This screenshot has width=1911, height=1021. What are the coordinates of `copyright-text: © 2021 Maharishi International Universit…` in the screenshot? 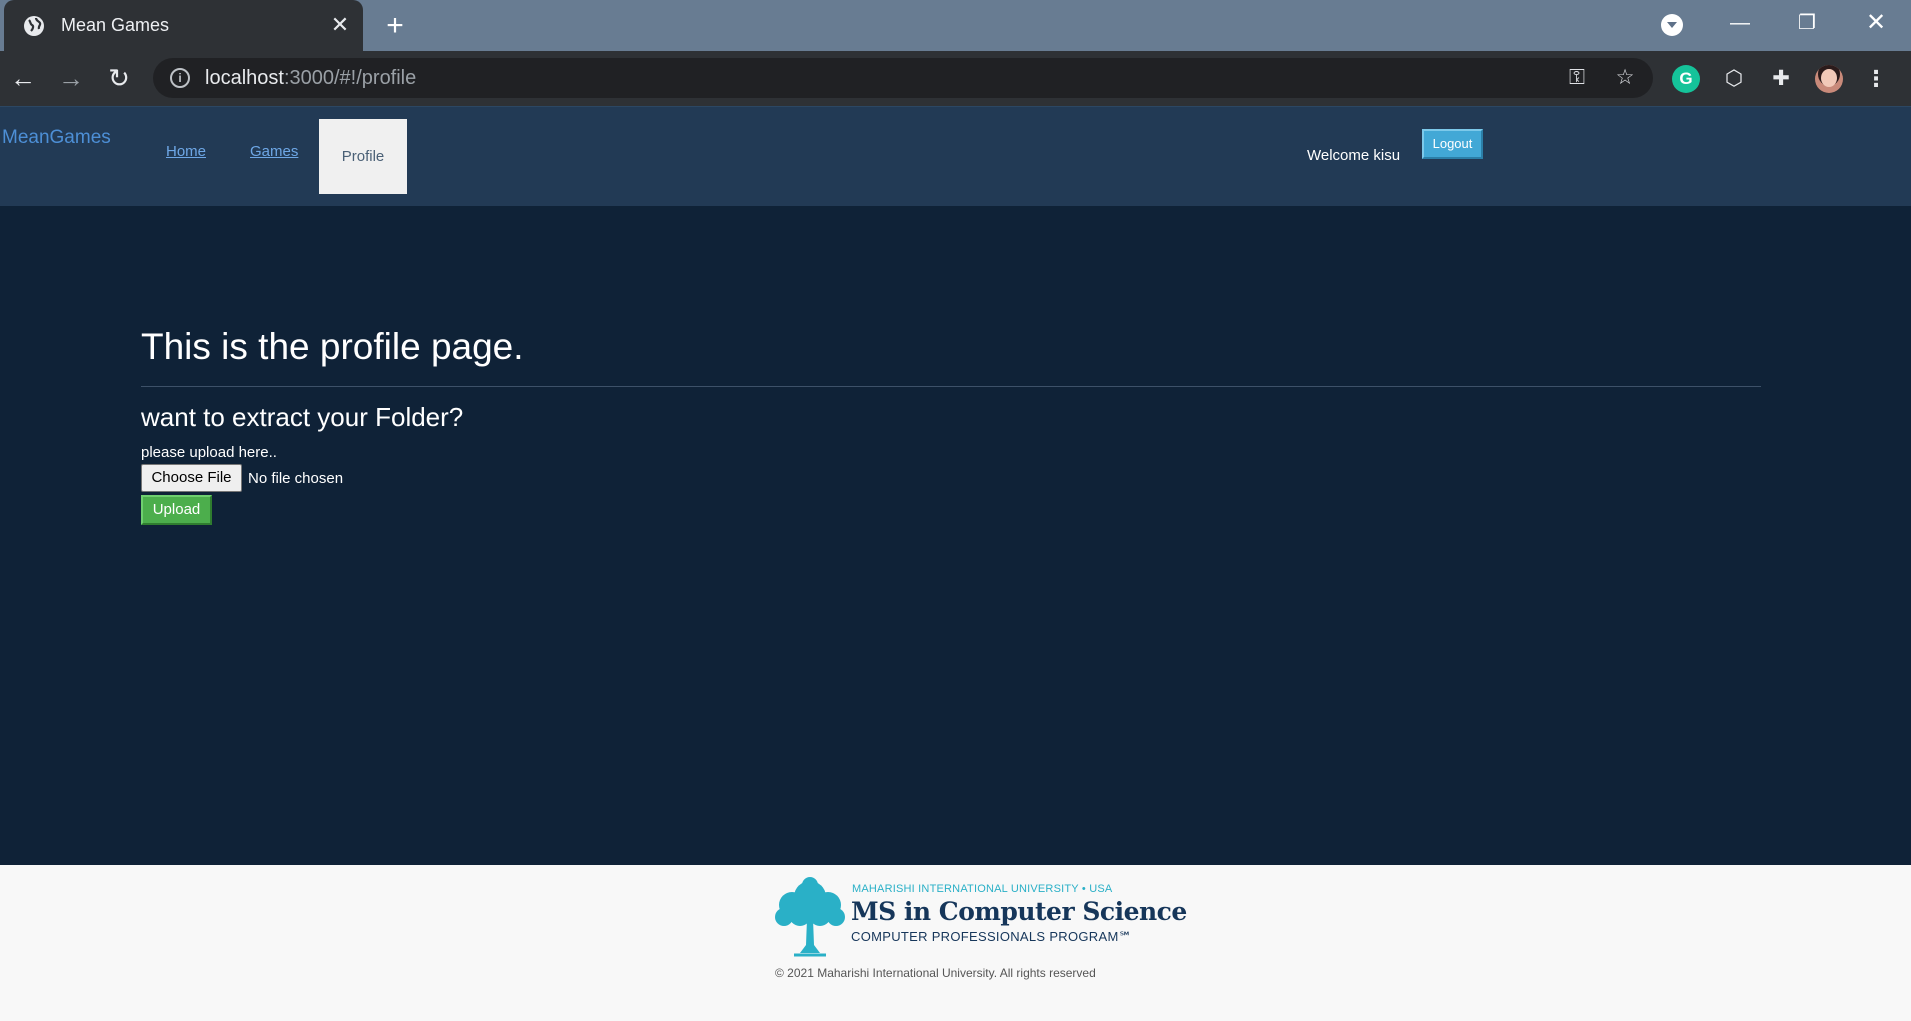 It's located at (935, 973).